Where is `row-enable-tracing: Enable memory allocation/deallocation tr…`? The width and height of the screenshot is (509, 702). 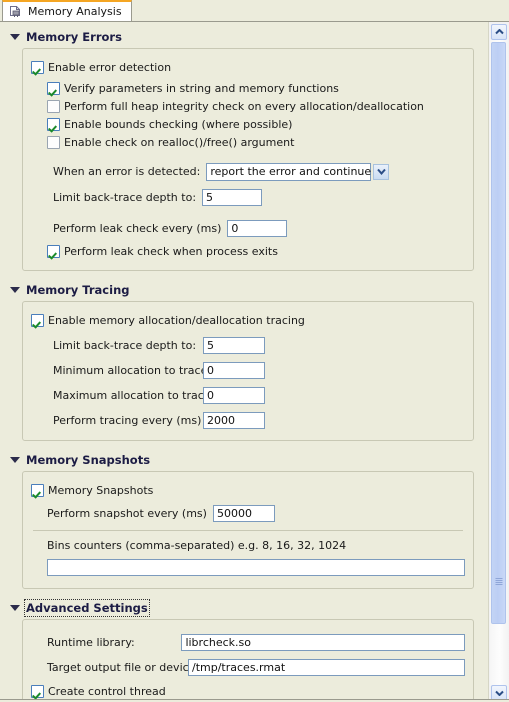 row-enable-tracing: Enable memory allocation/deallocation tr… is located at coordinates (248, 320).